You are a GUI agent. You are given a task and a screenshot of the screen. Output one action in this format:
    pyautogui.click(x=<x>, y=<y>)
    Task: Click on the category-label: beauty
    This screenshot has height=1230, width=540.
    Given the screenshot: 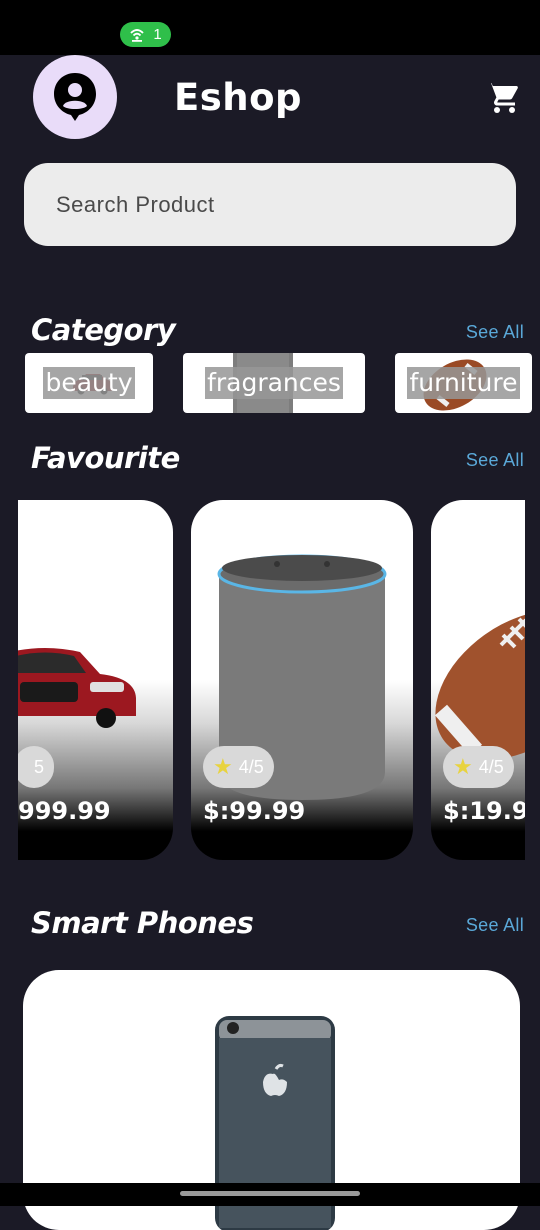 What is the action you would take?
    pyautogui.click(x=89, y=383)
    